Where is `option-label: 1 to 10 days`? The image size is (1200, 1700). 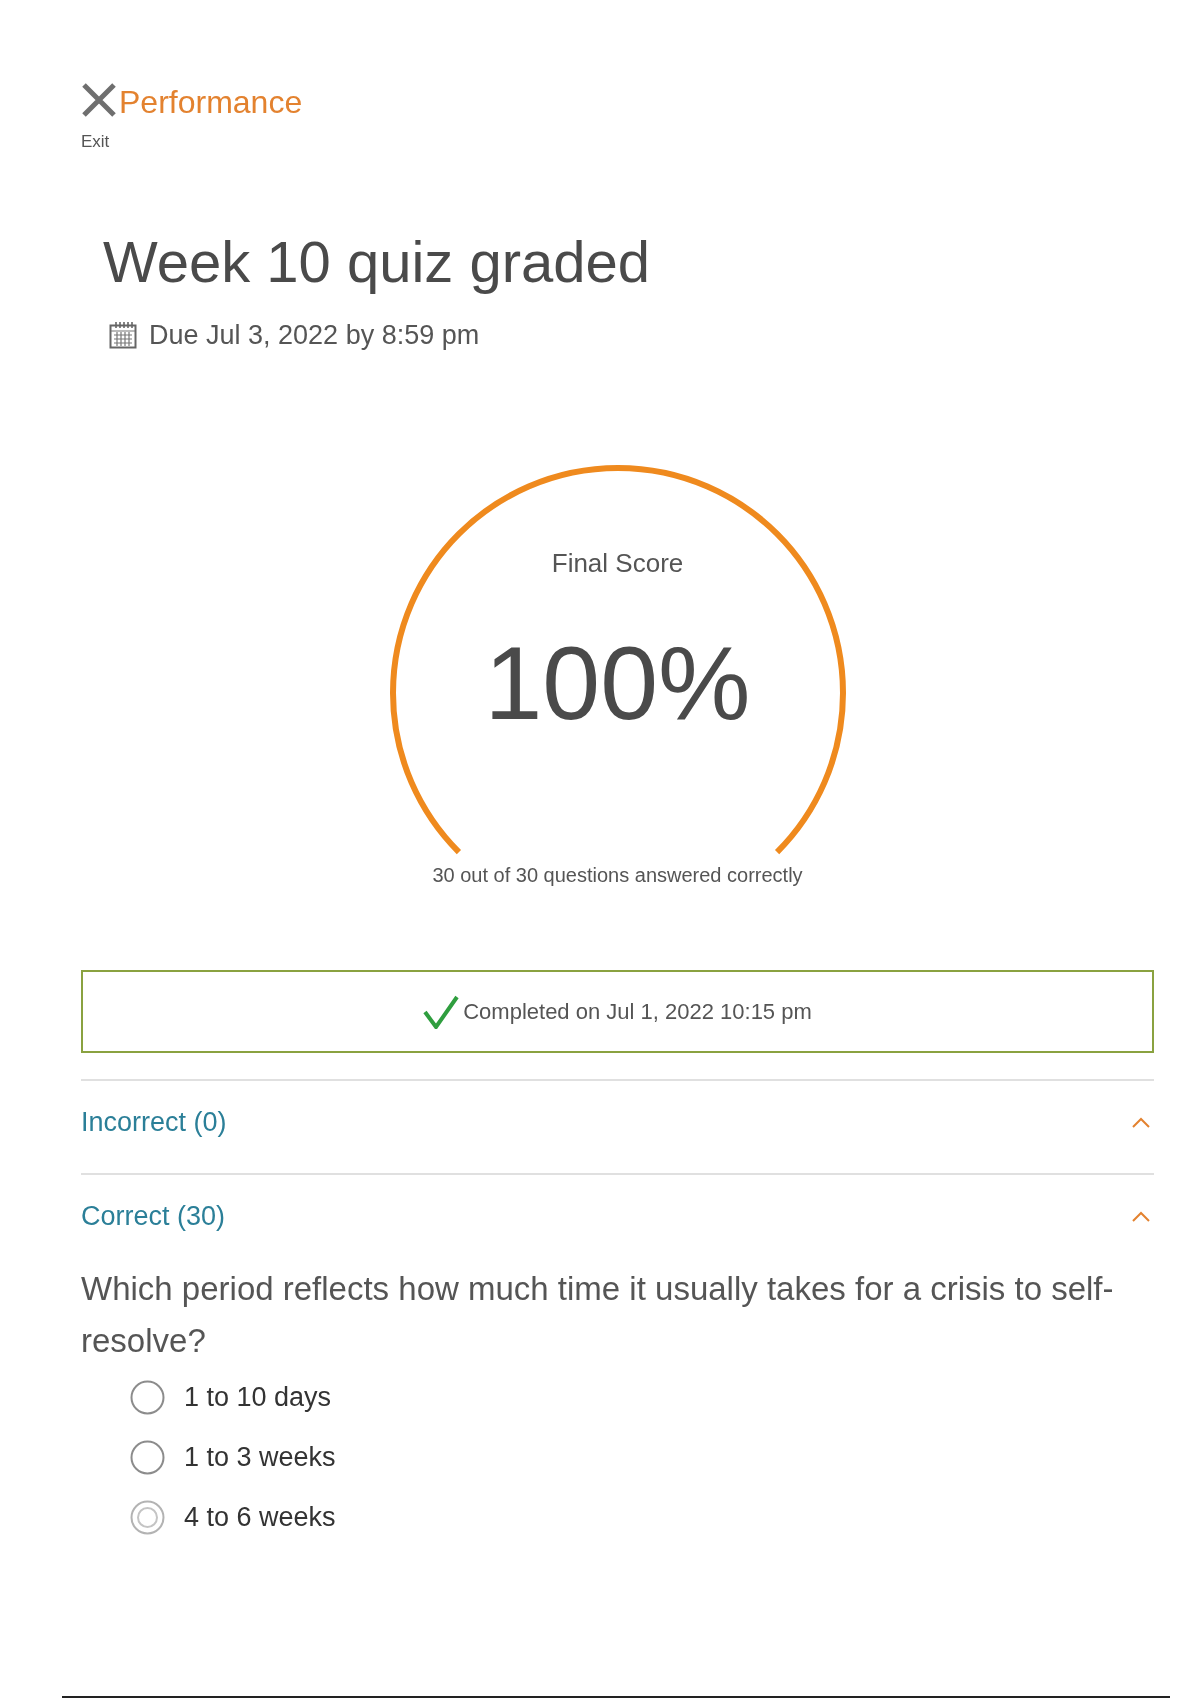 option-label: 1 to 10 days is located at coordinates (258, 1397).